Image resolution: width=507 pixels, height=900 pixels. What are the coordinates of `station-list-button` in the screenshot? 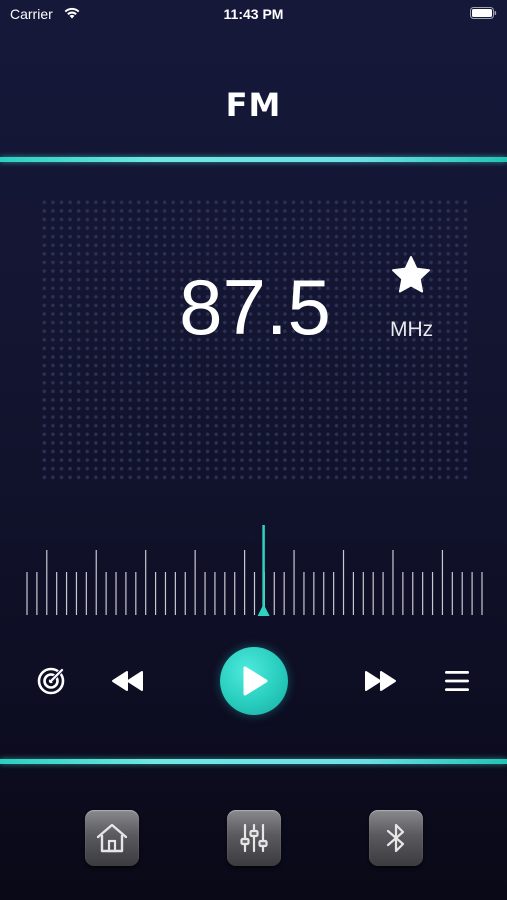 It's located at (457, 681).